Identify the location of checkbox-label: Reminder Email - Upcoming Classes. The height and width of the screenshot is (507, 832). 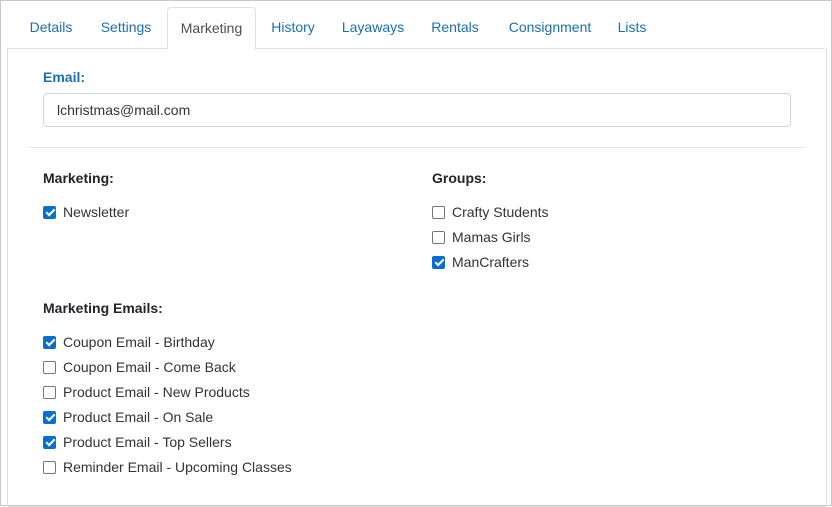
(177, 467).